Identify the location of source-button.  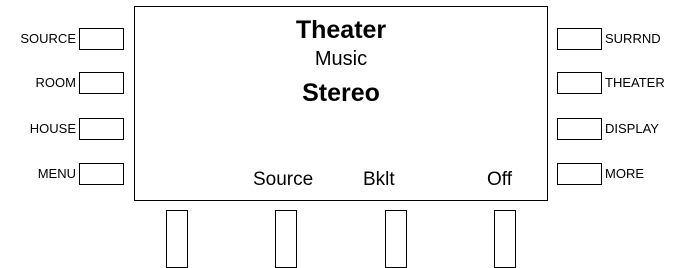
(101, 39).